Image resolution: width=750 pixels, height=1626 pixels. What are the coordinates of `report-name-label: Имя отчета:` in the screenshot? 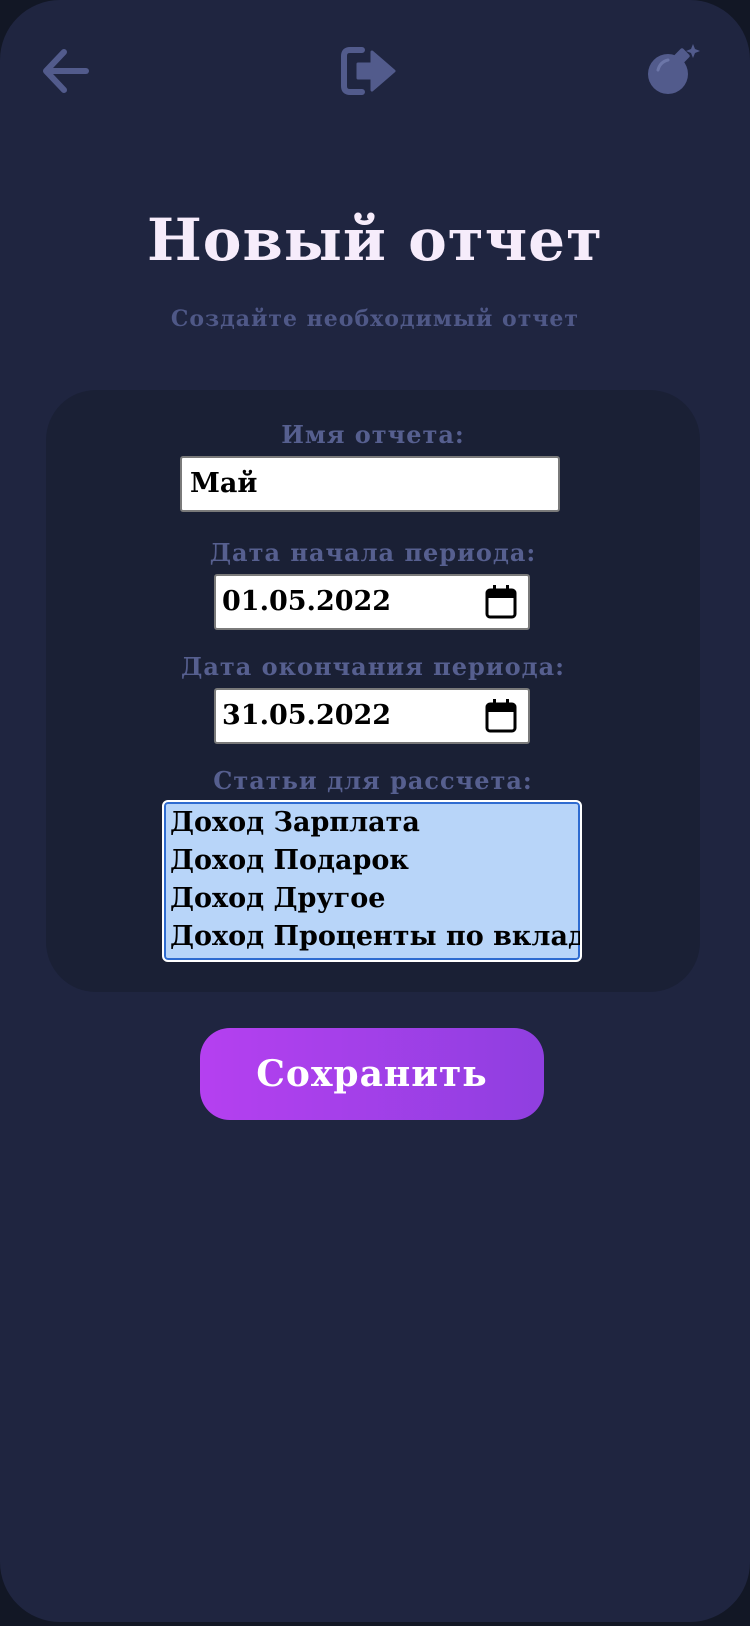 It's located at (373, 434).